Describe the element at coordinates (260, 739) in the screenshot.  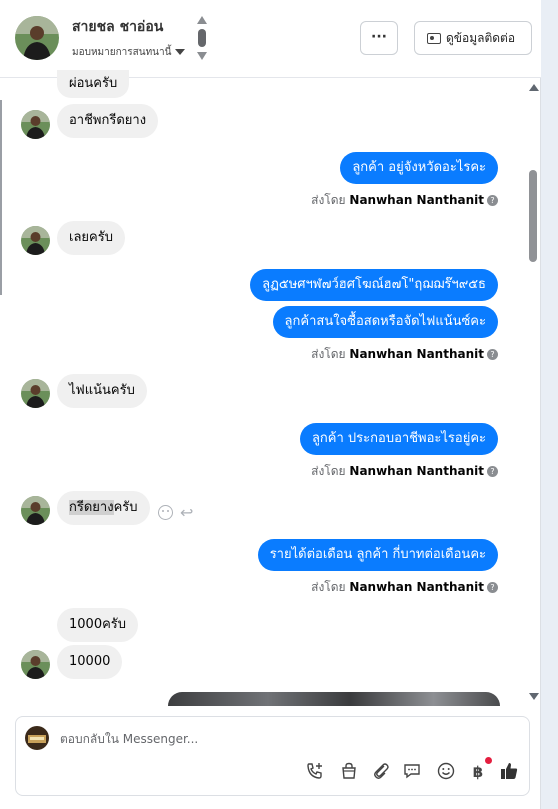
I see `reply-input` at that location.